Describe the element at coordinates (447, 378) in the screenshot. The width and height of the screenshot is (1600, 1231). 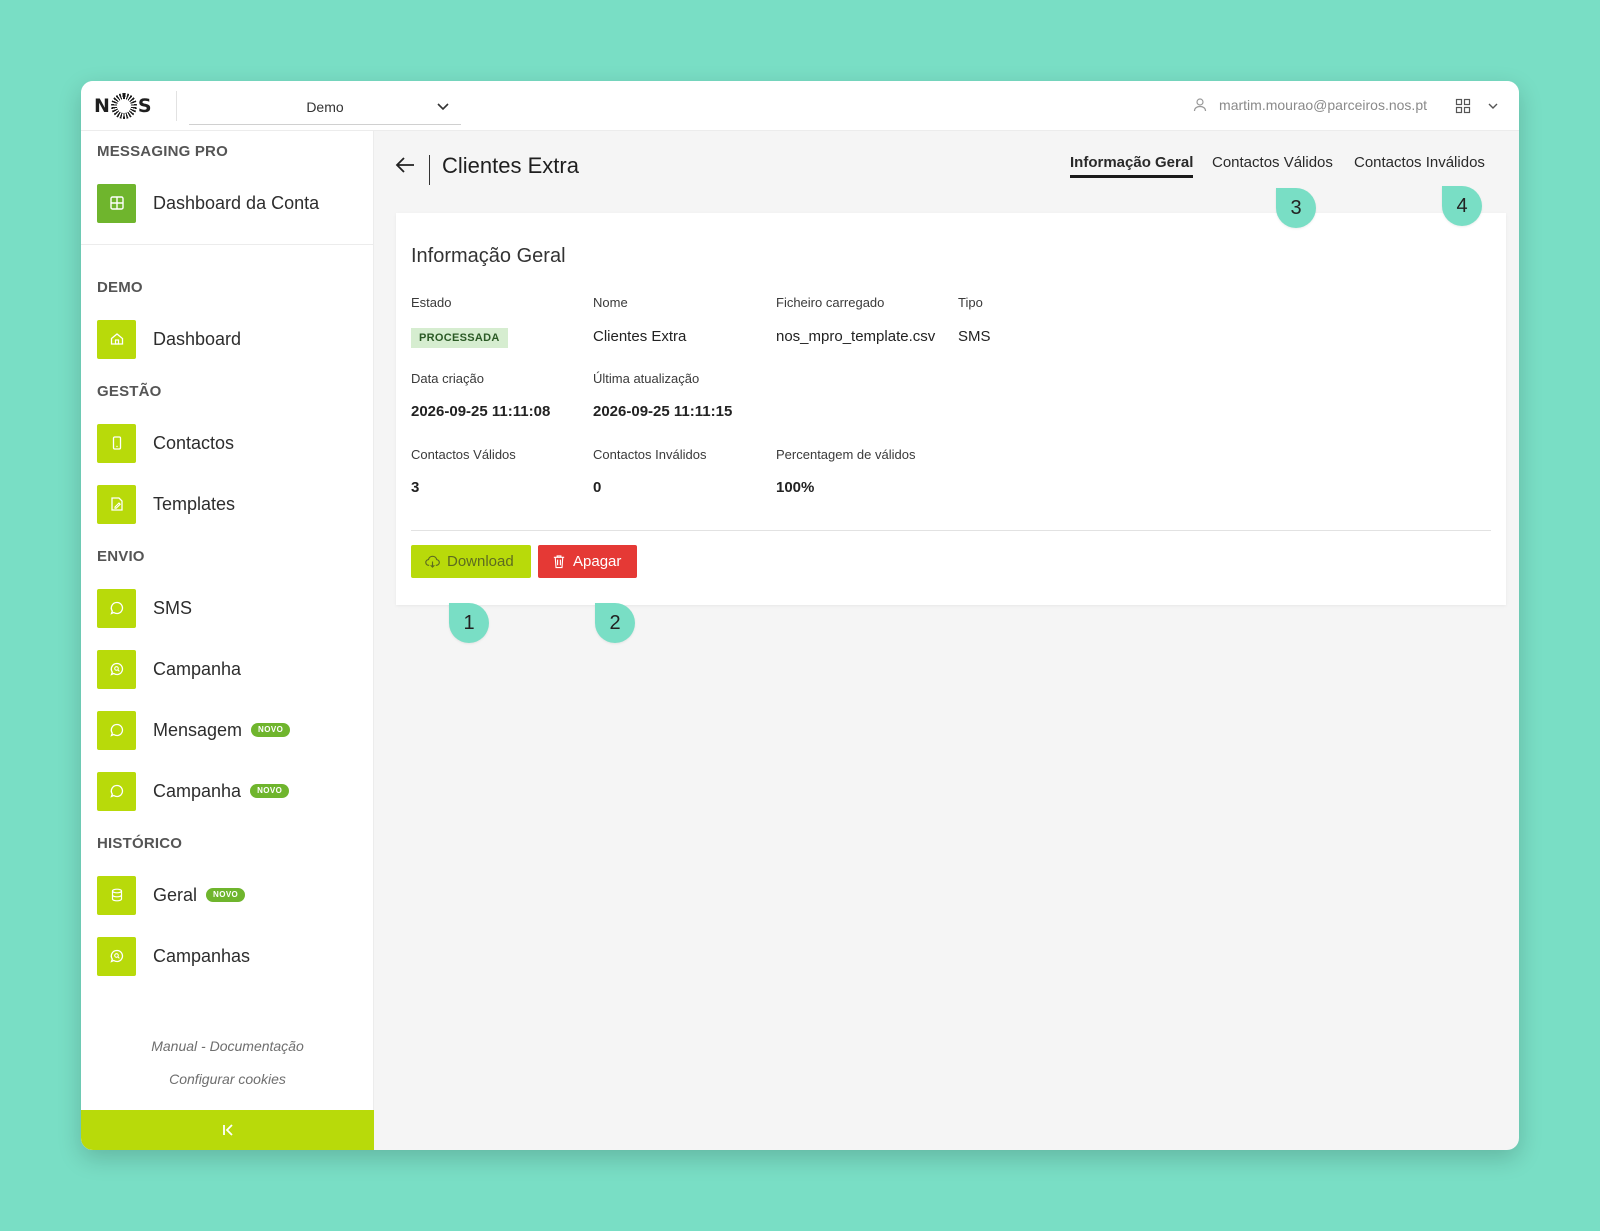
I see `label-data-criacao: Data criação` at that location.